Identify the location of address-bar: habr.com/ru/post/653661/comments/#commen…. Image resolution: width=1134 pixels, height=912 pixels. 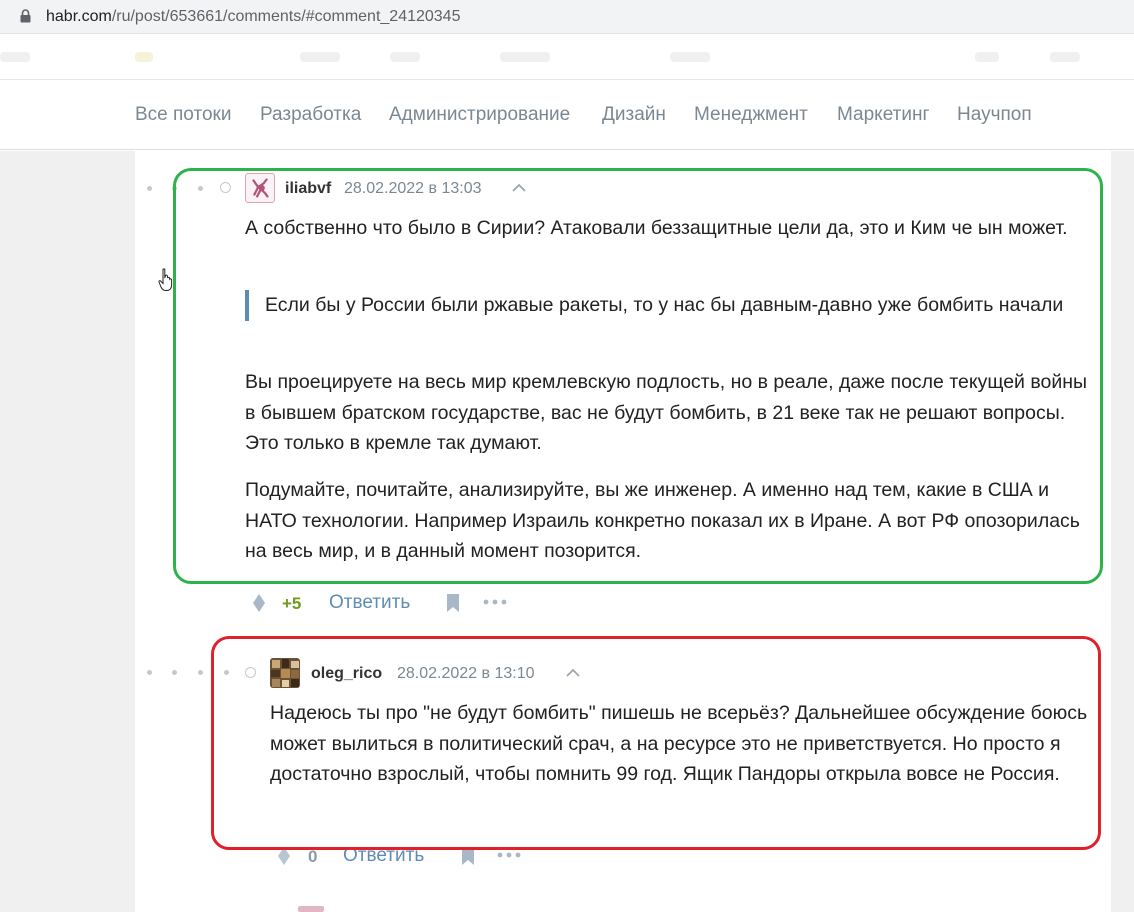
(567, 17).